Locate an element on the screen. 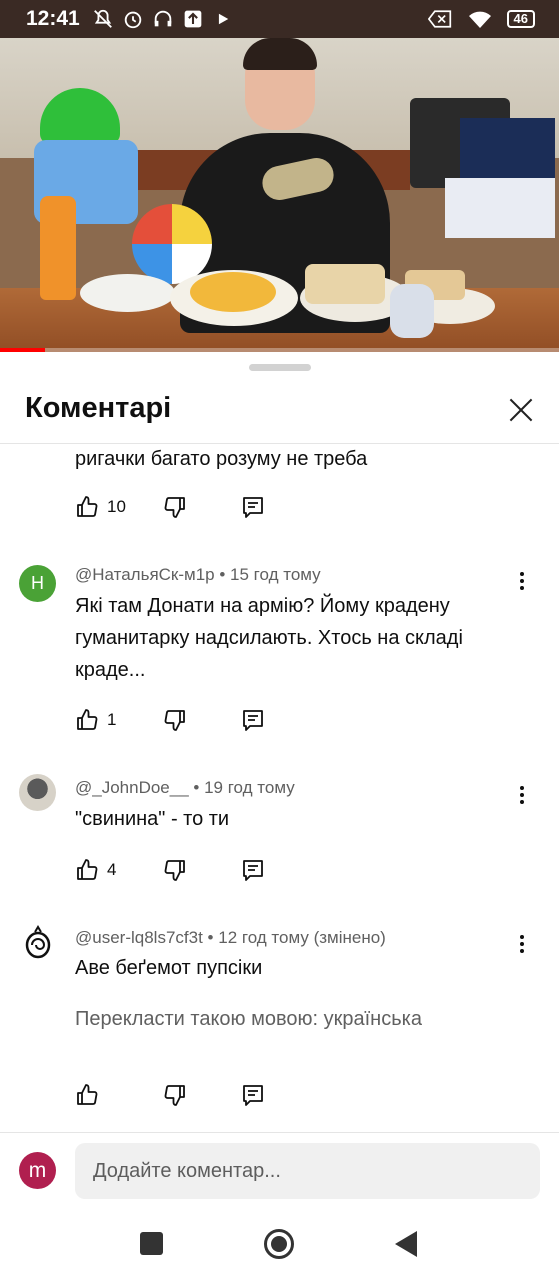 This screenshot has width=559, height=1280. comment-author: @_JohnDoe__ is located at coordinates (132, 787).